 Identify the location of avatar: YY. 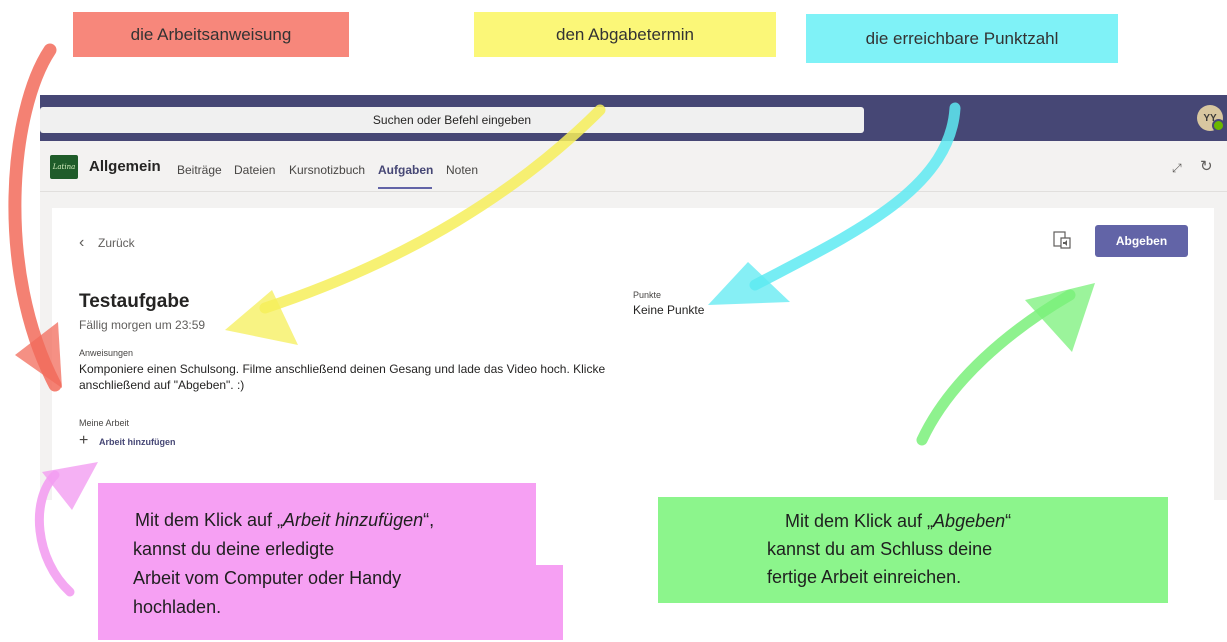
(1211, 118).